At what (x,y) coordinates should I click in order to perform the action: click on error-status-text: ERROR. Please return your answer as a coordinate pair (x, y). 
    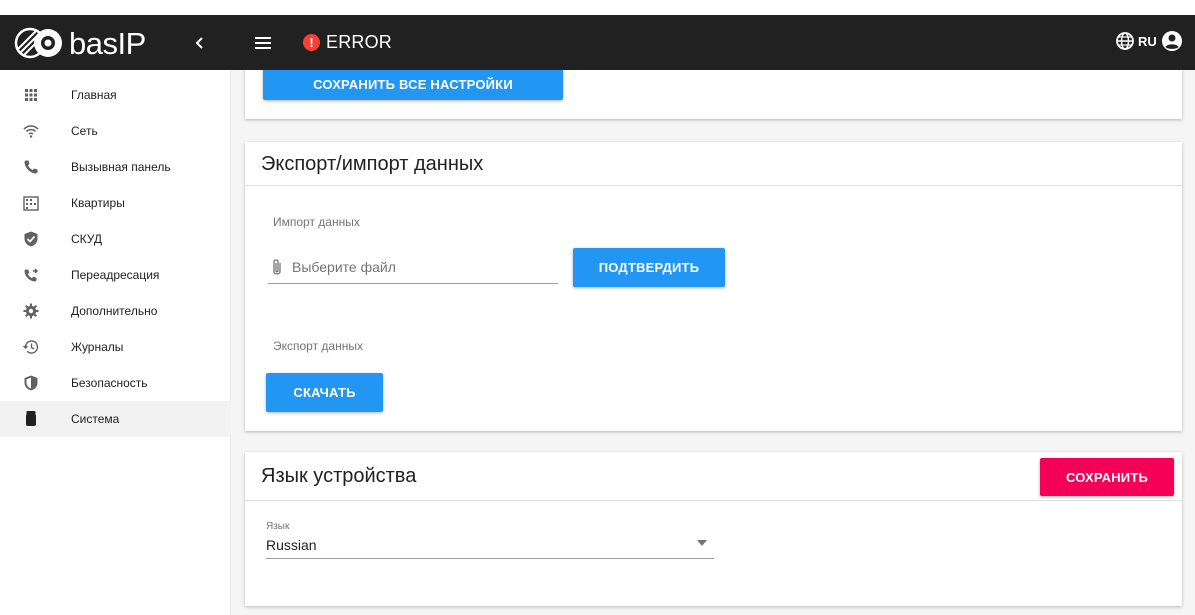
    Looking at the image, I should click on (359, 42).